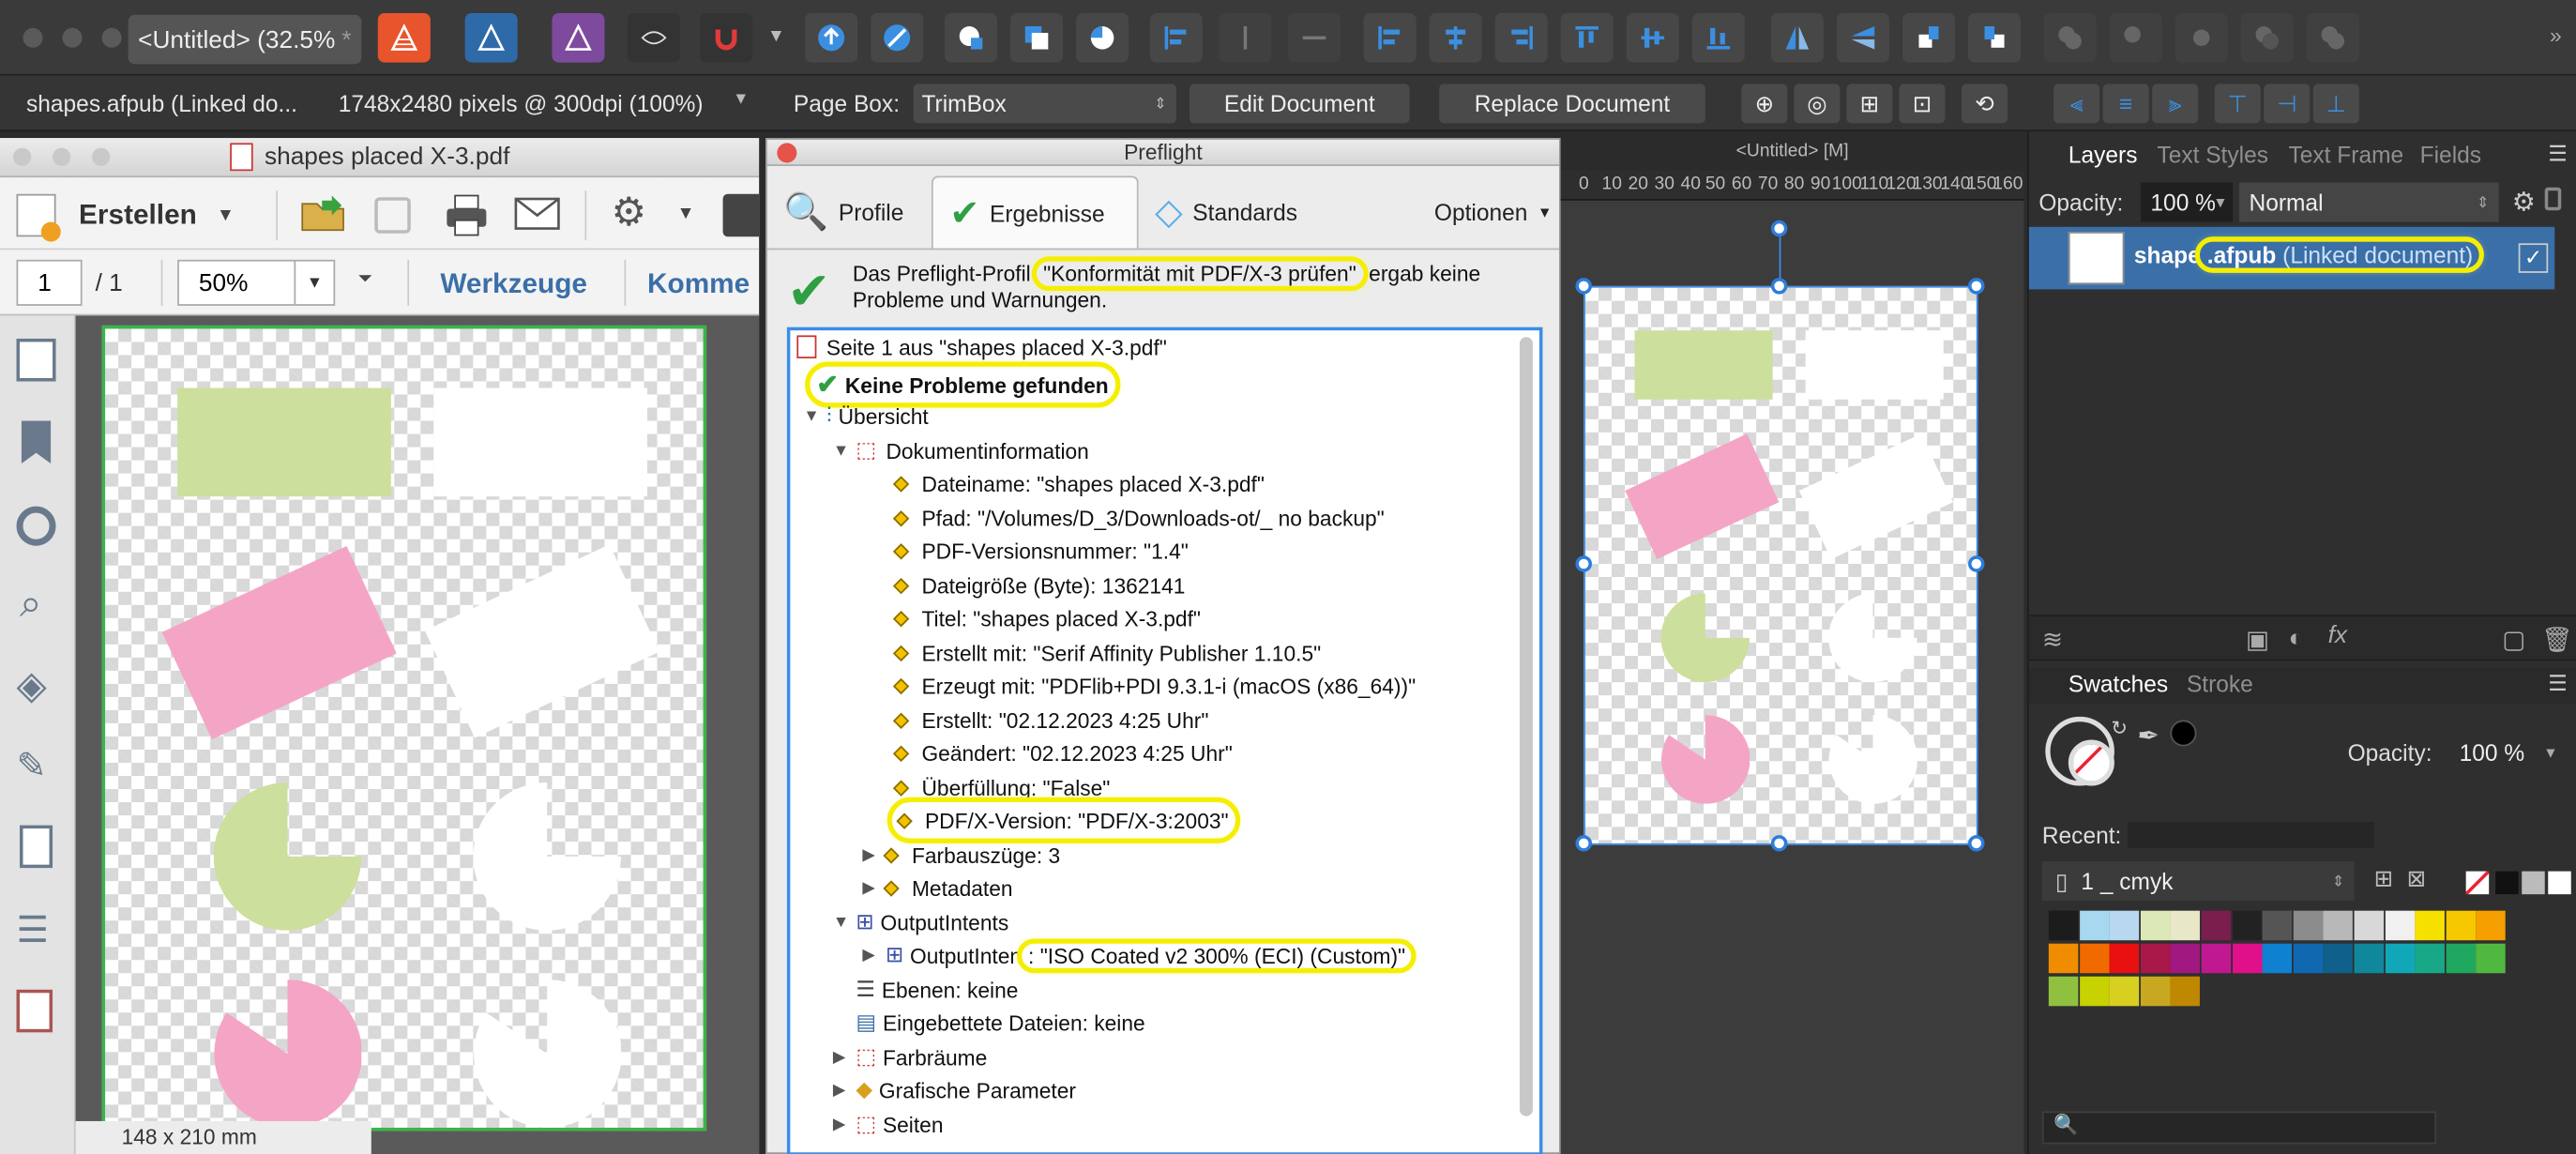 This screenshot has height=1154, width=2576. What do you see at coordinates (1063, 820) in the screenshot?
I see `tree-item-pdfx-version: PDF/X-Version: "PDF/X-3:2003"` at bounding box center [1063, 820].